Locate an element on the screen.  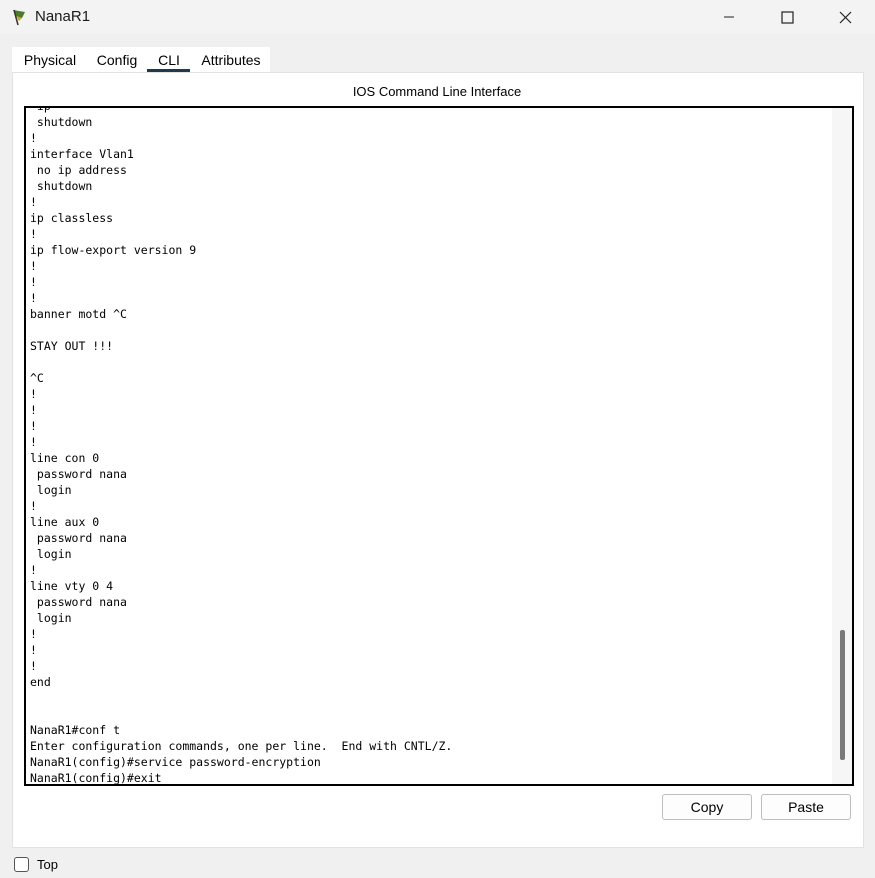
scrollbar-thumb is located at coordinates (842, 695).